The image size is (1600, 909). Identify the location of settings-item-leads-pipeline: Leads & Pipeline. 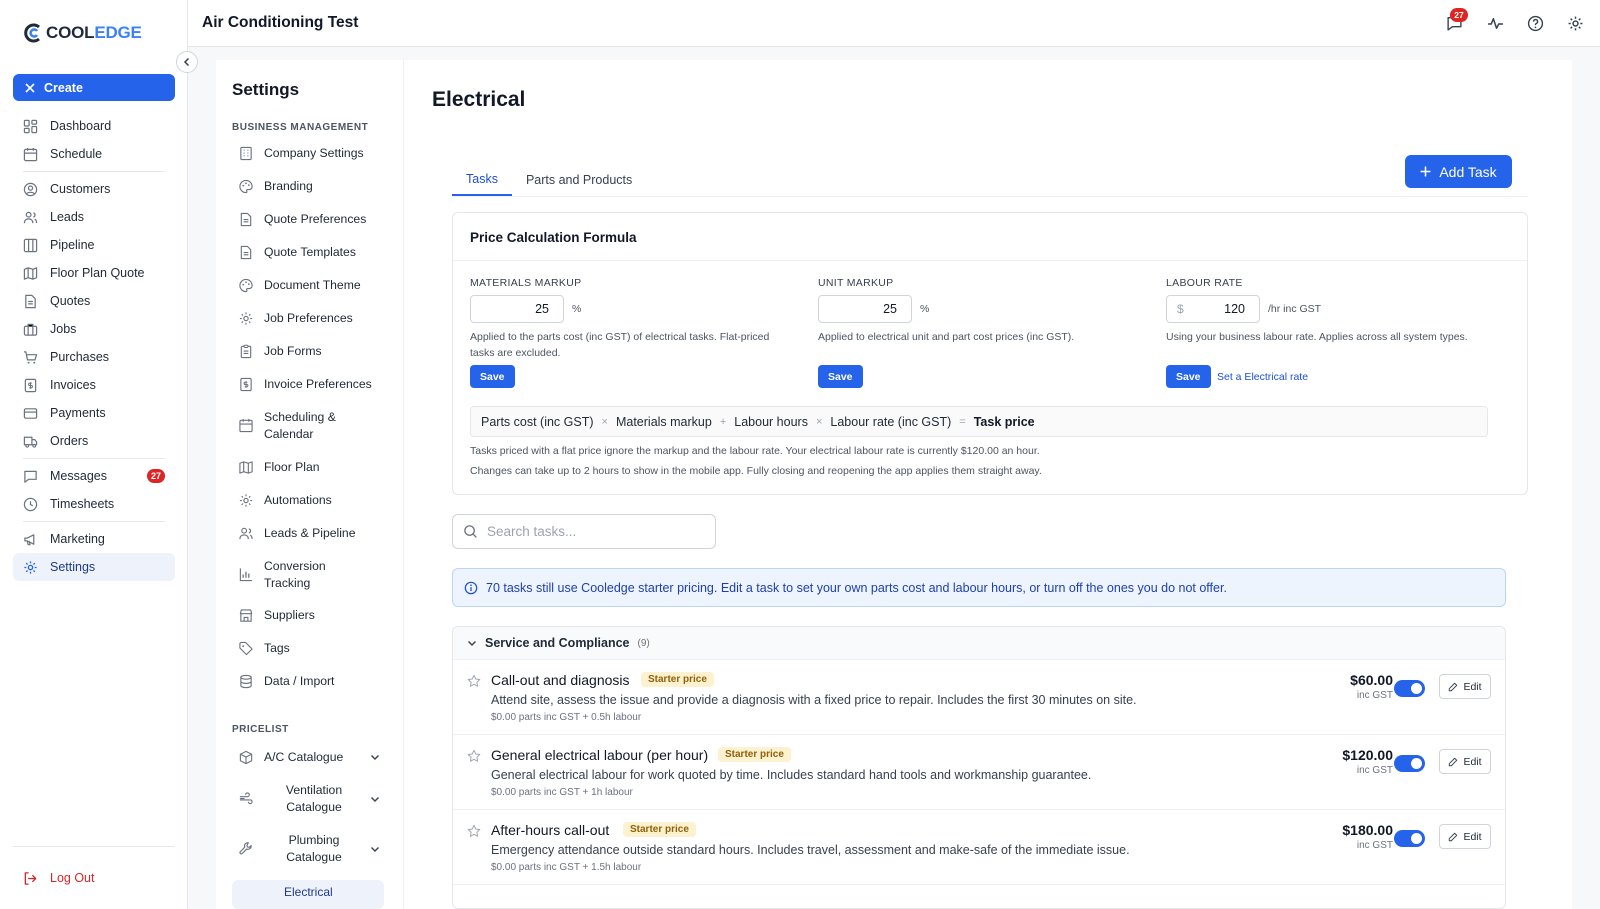
(313, 533).